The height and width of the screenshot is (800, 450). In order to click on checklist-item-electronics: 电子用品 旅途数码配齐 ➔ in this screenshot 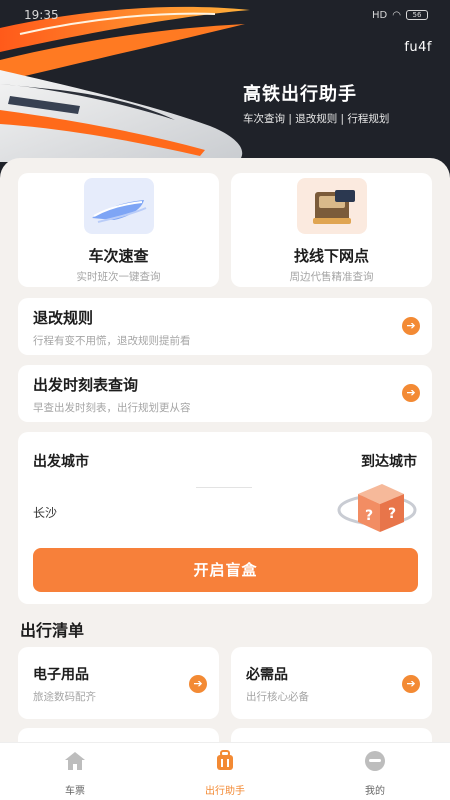, I will do `click(118, 683)`.